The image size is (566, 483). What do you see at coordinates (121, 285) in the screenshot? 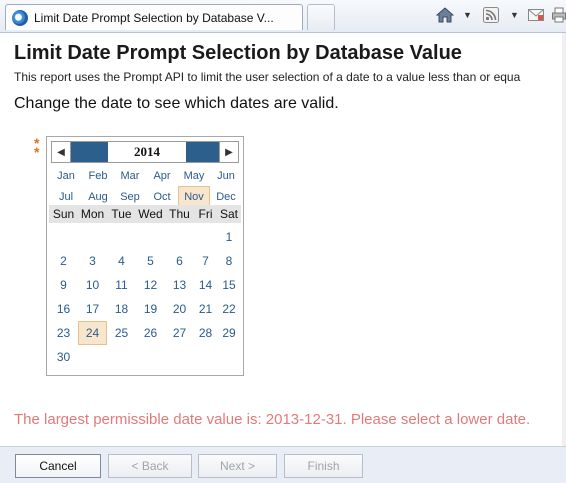
I see `day-11: 11` at bounding box center [121, 285].